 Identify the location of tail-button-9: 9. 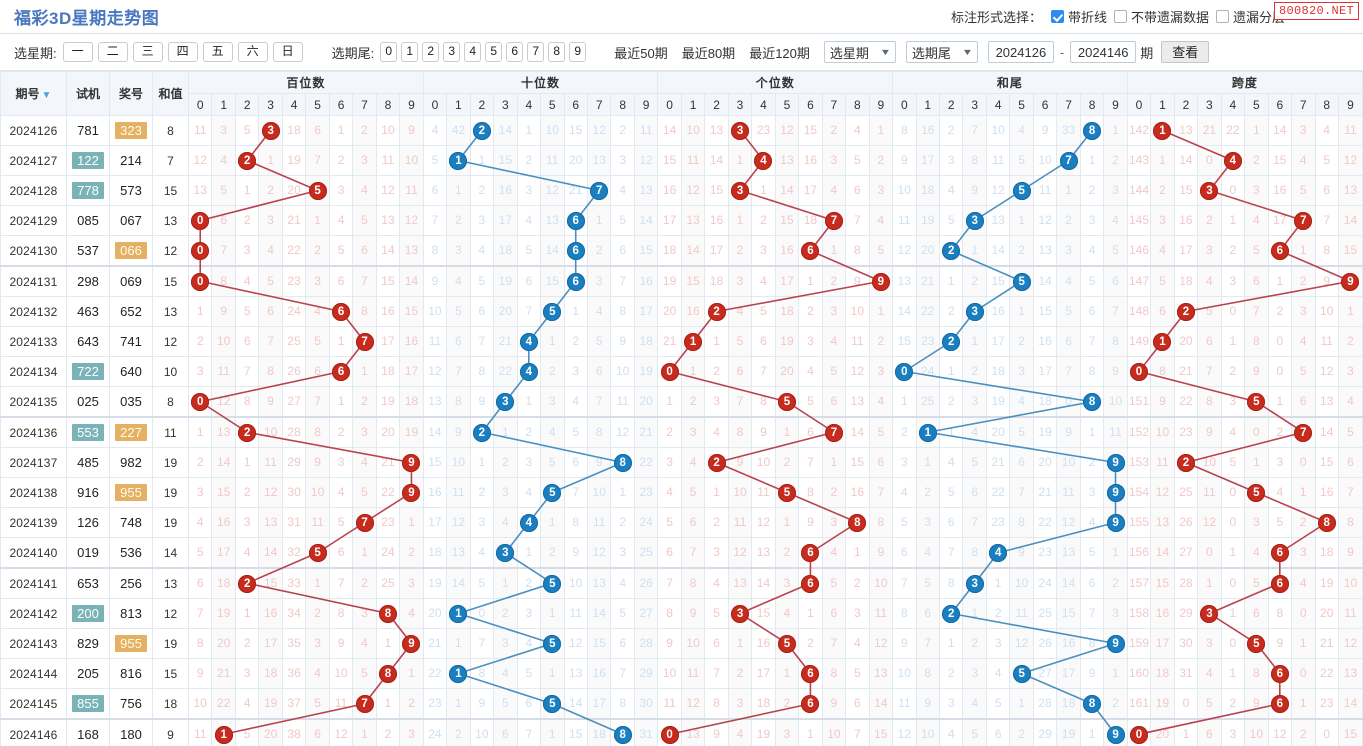
(577, 52).